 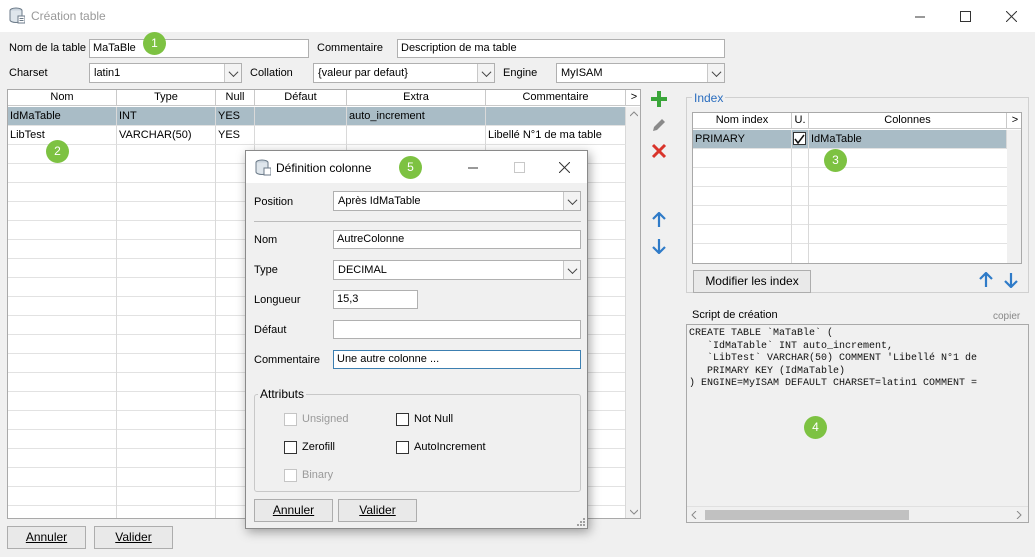 I want to click on unique-checkbox, so click(x=799, y=138).